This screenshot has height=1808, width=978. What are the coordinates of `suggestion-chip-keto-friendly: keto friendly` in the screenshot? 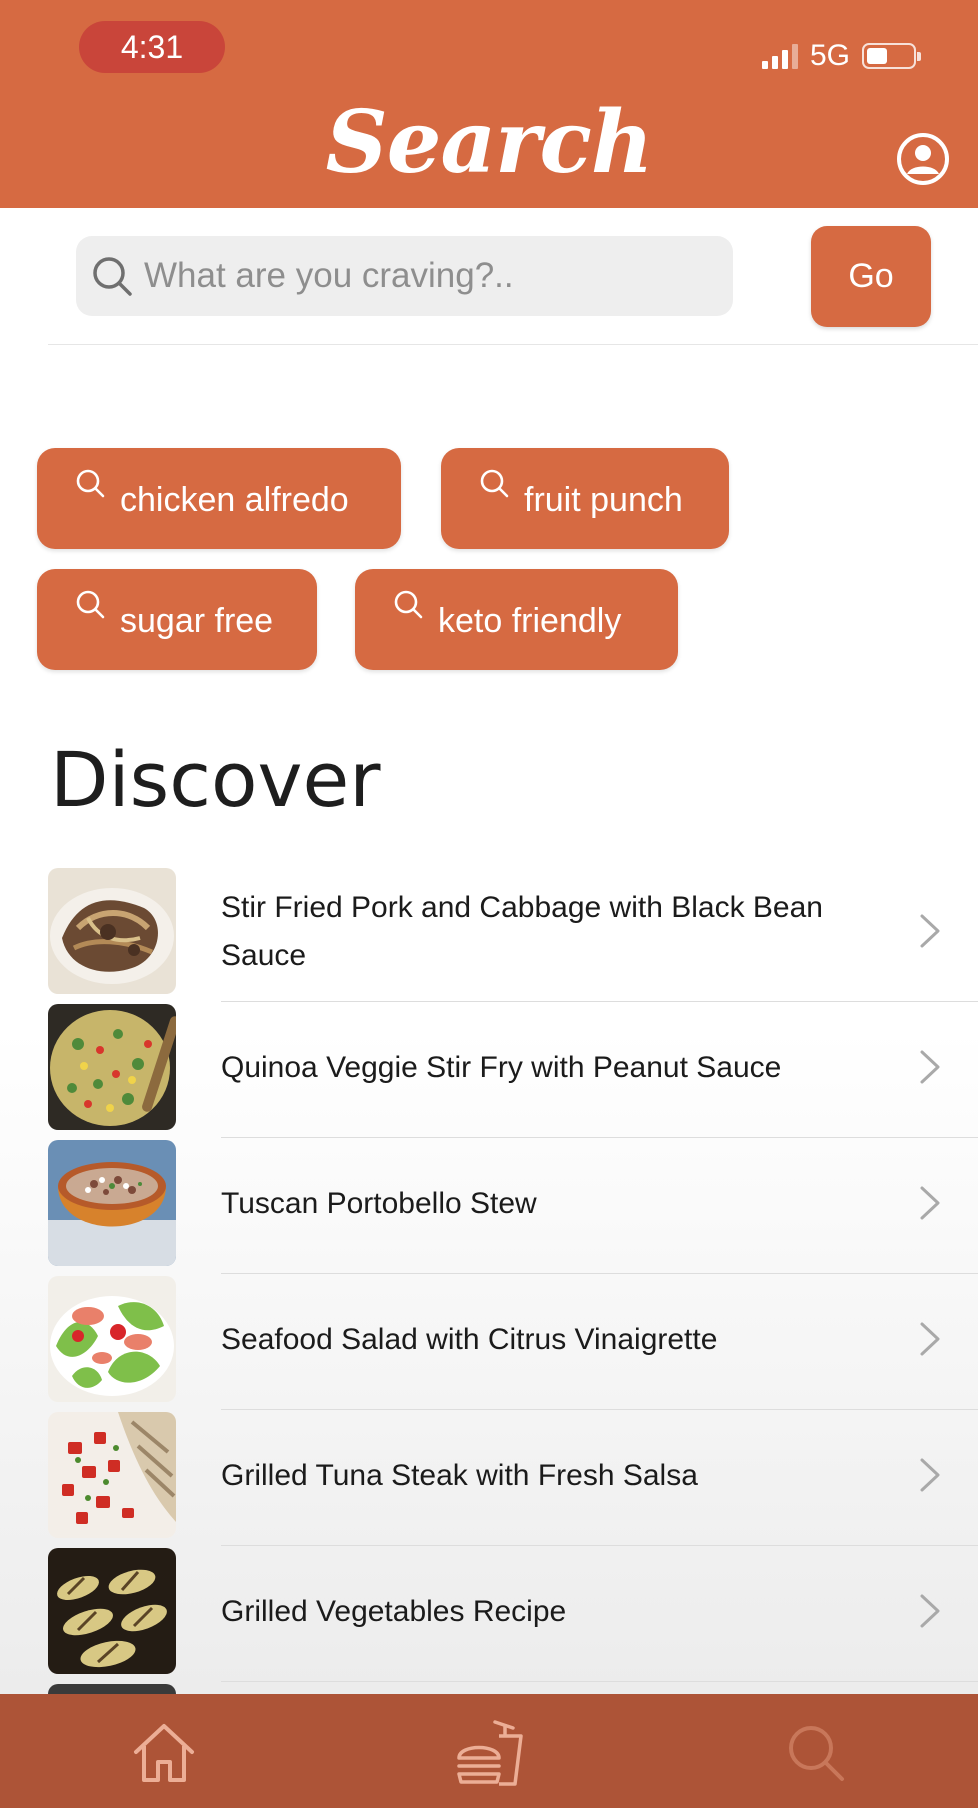 It's located at (516, 619).